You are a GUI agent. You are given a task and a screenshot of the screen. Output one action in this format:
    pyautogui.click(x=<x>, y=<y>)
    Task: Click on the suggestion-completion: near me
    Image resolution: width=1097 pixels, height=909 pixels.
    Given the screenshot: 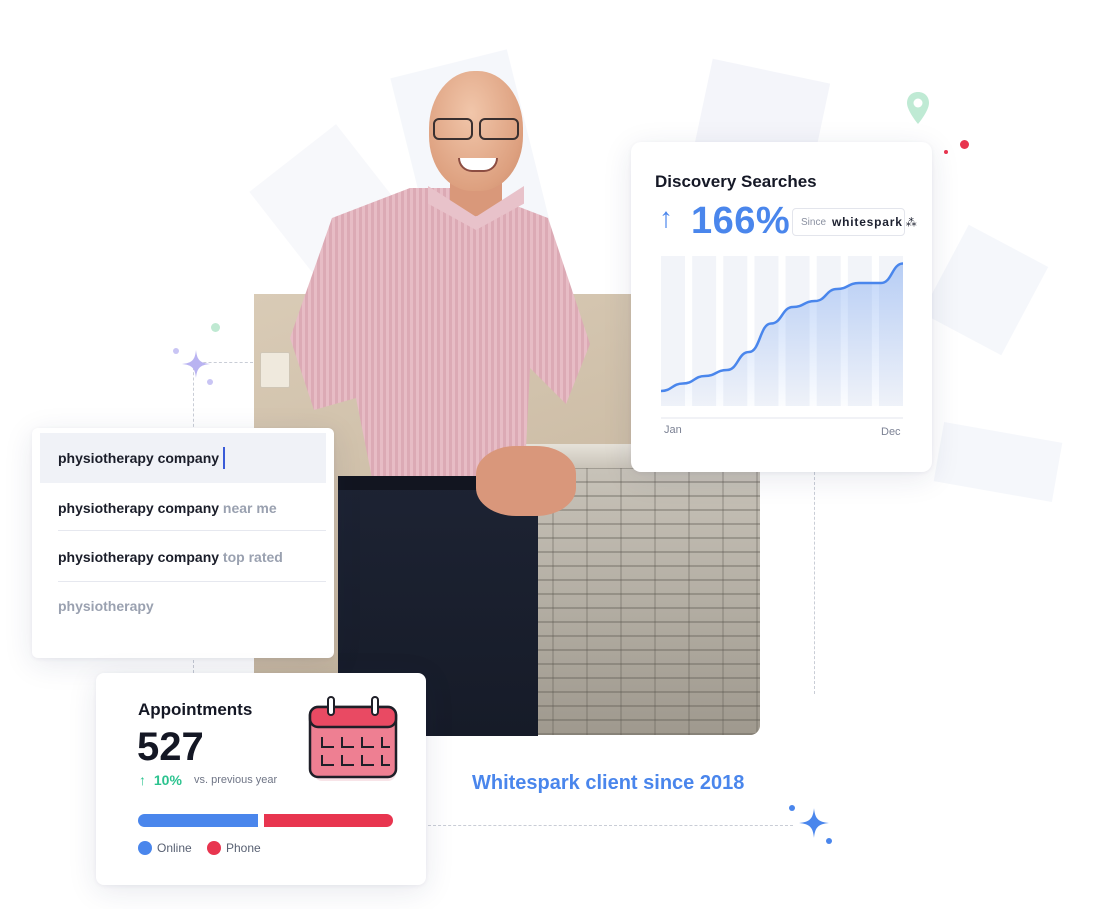 What is the action you would take?
    pyautogui.click(x=248, y=508)
    